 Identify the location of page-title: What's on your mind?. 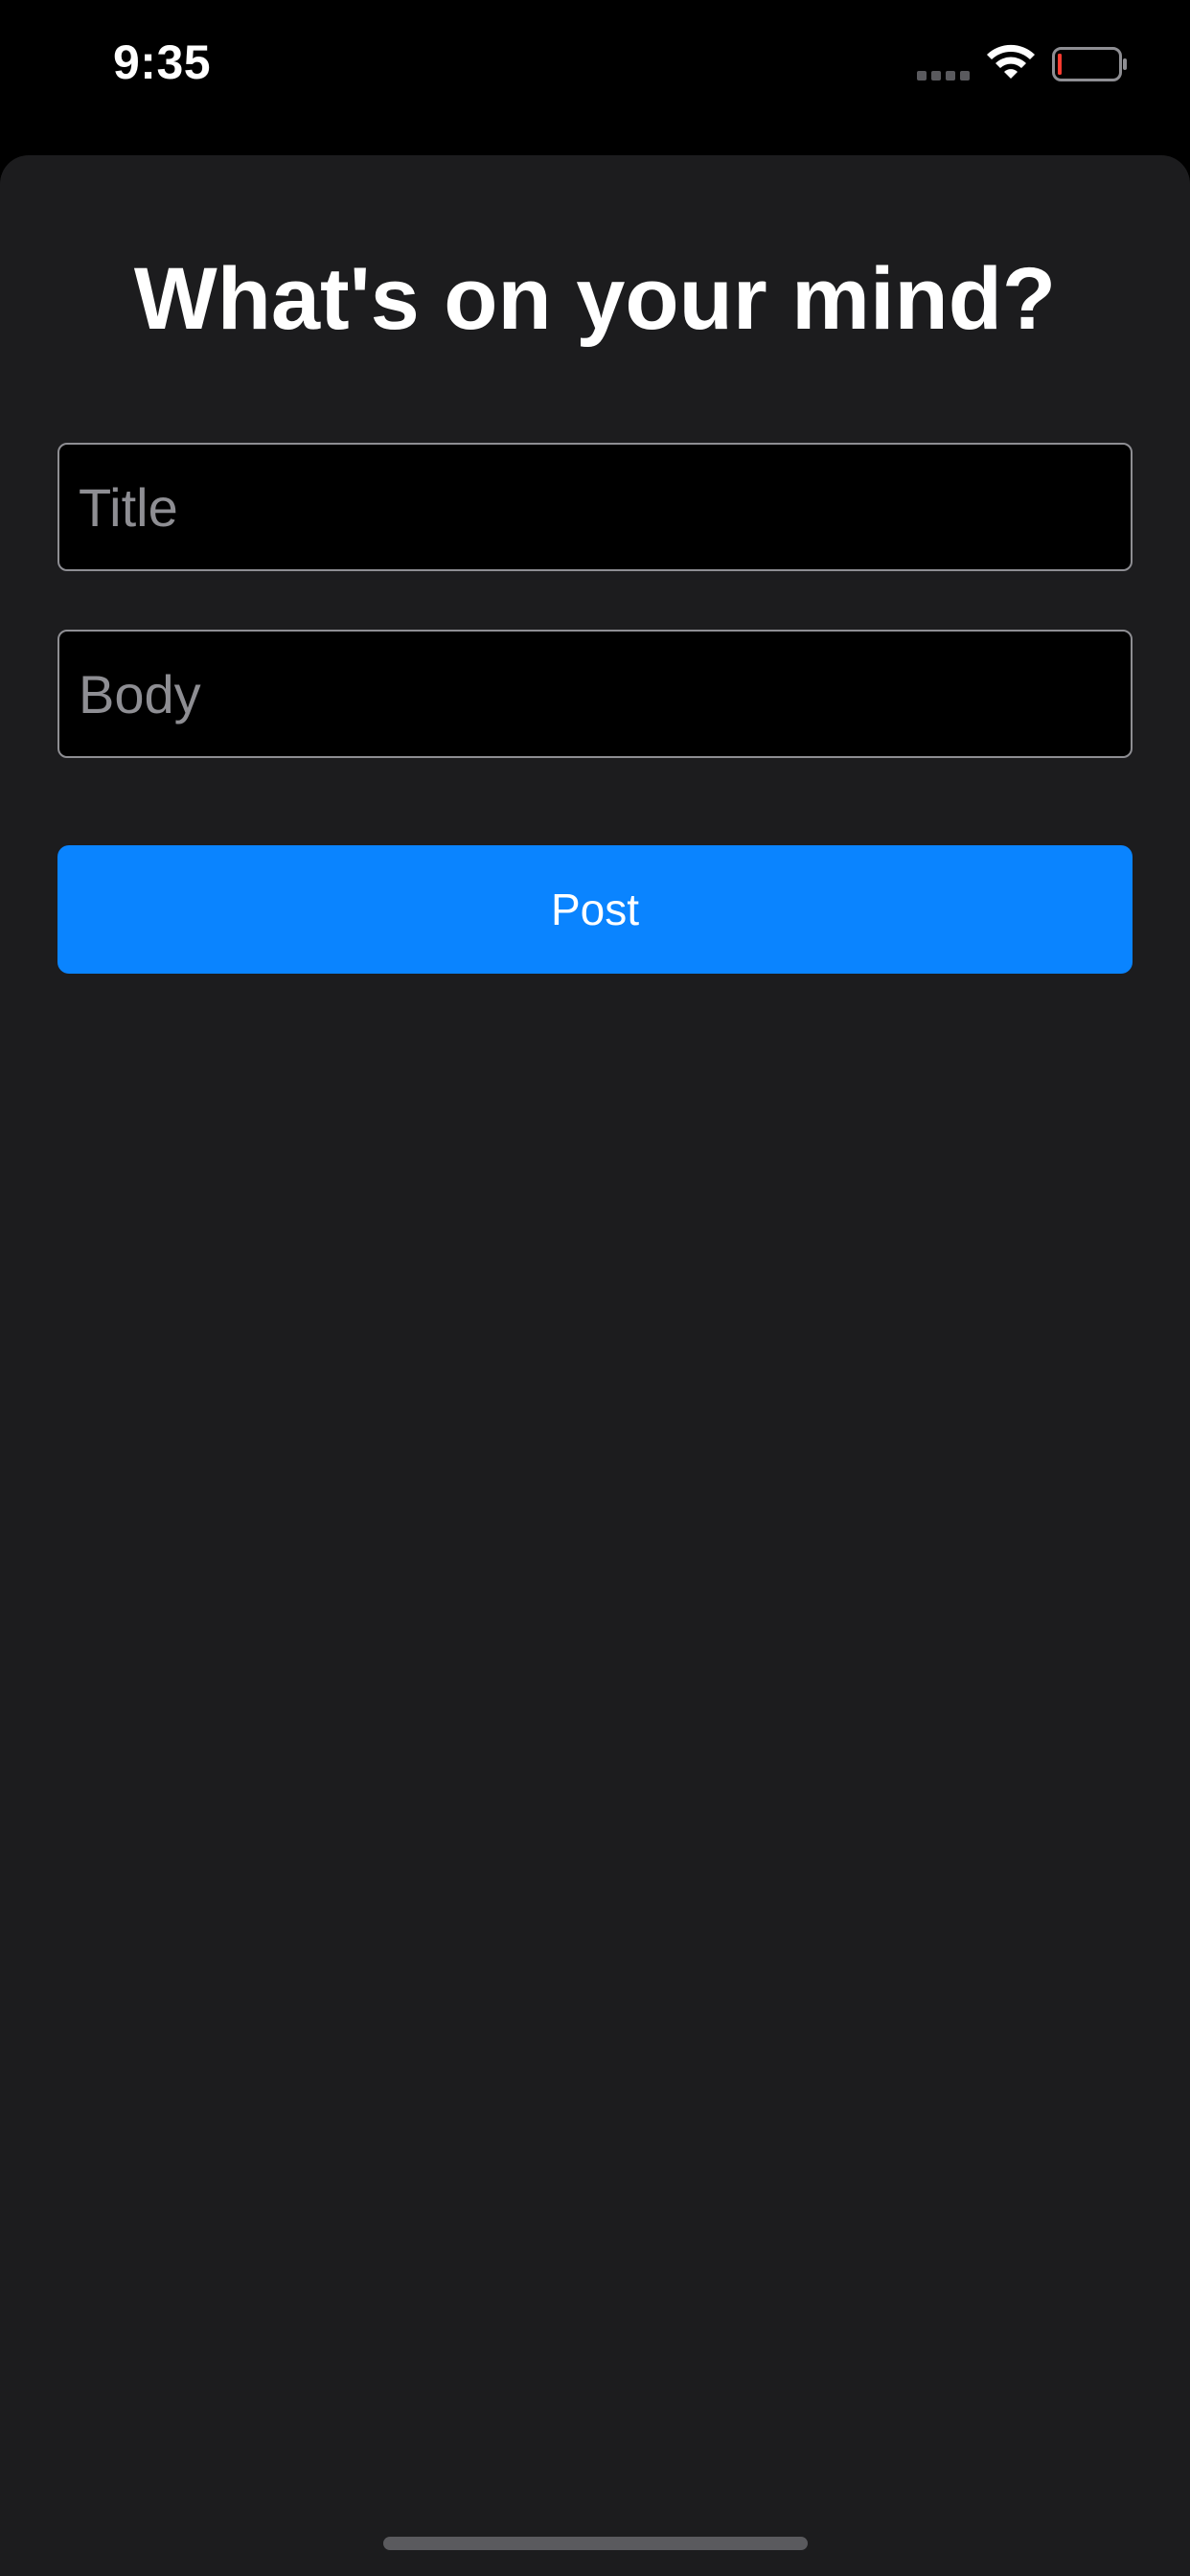
(595, 299).